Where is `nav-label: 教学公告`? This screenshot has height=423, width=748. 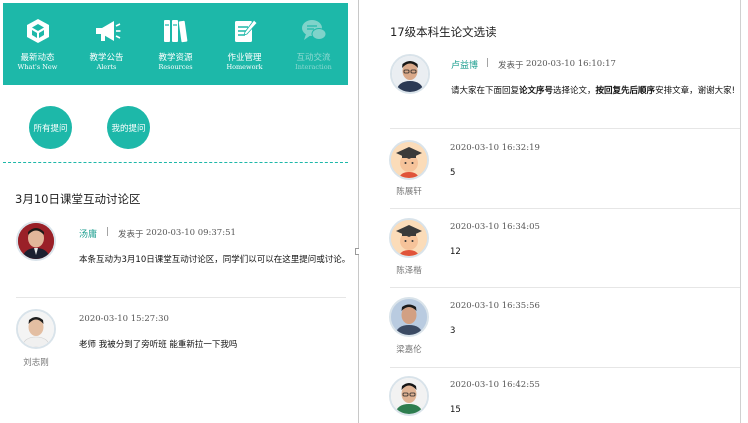
nav-label: 教学公告 is located at coordinates (106, 58).